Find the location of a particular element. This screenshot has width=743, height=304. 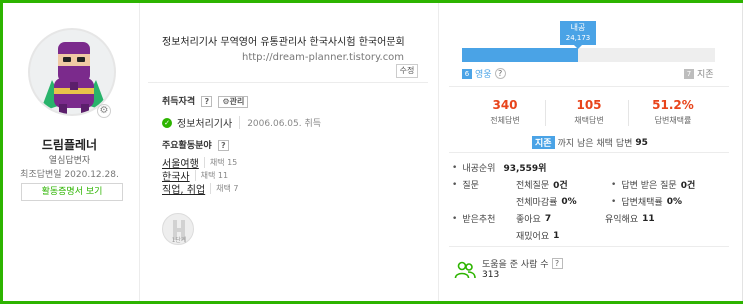

field-list: 서울여행 채택 15 한국사 채택 11 직업, 취업 채택 7 is located at coordinates (200, 176).